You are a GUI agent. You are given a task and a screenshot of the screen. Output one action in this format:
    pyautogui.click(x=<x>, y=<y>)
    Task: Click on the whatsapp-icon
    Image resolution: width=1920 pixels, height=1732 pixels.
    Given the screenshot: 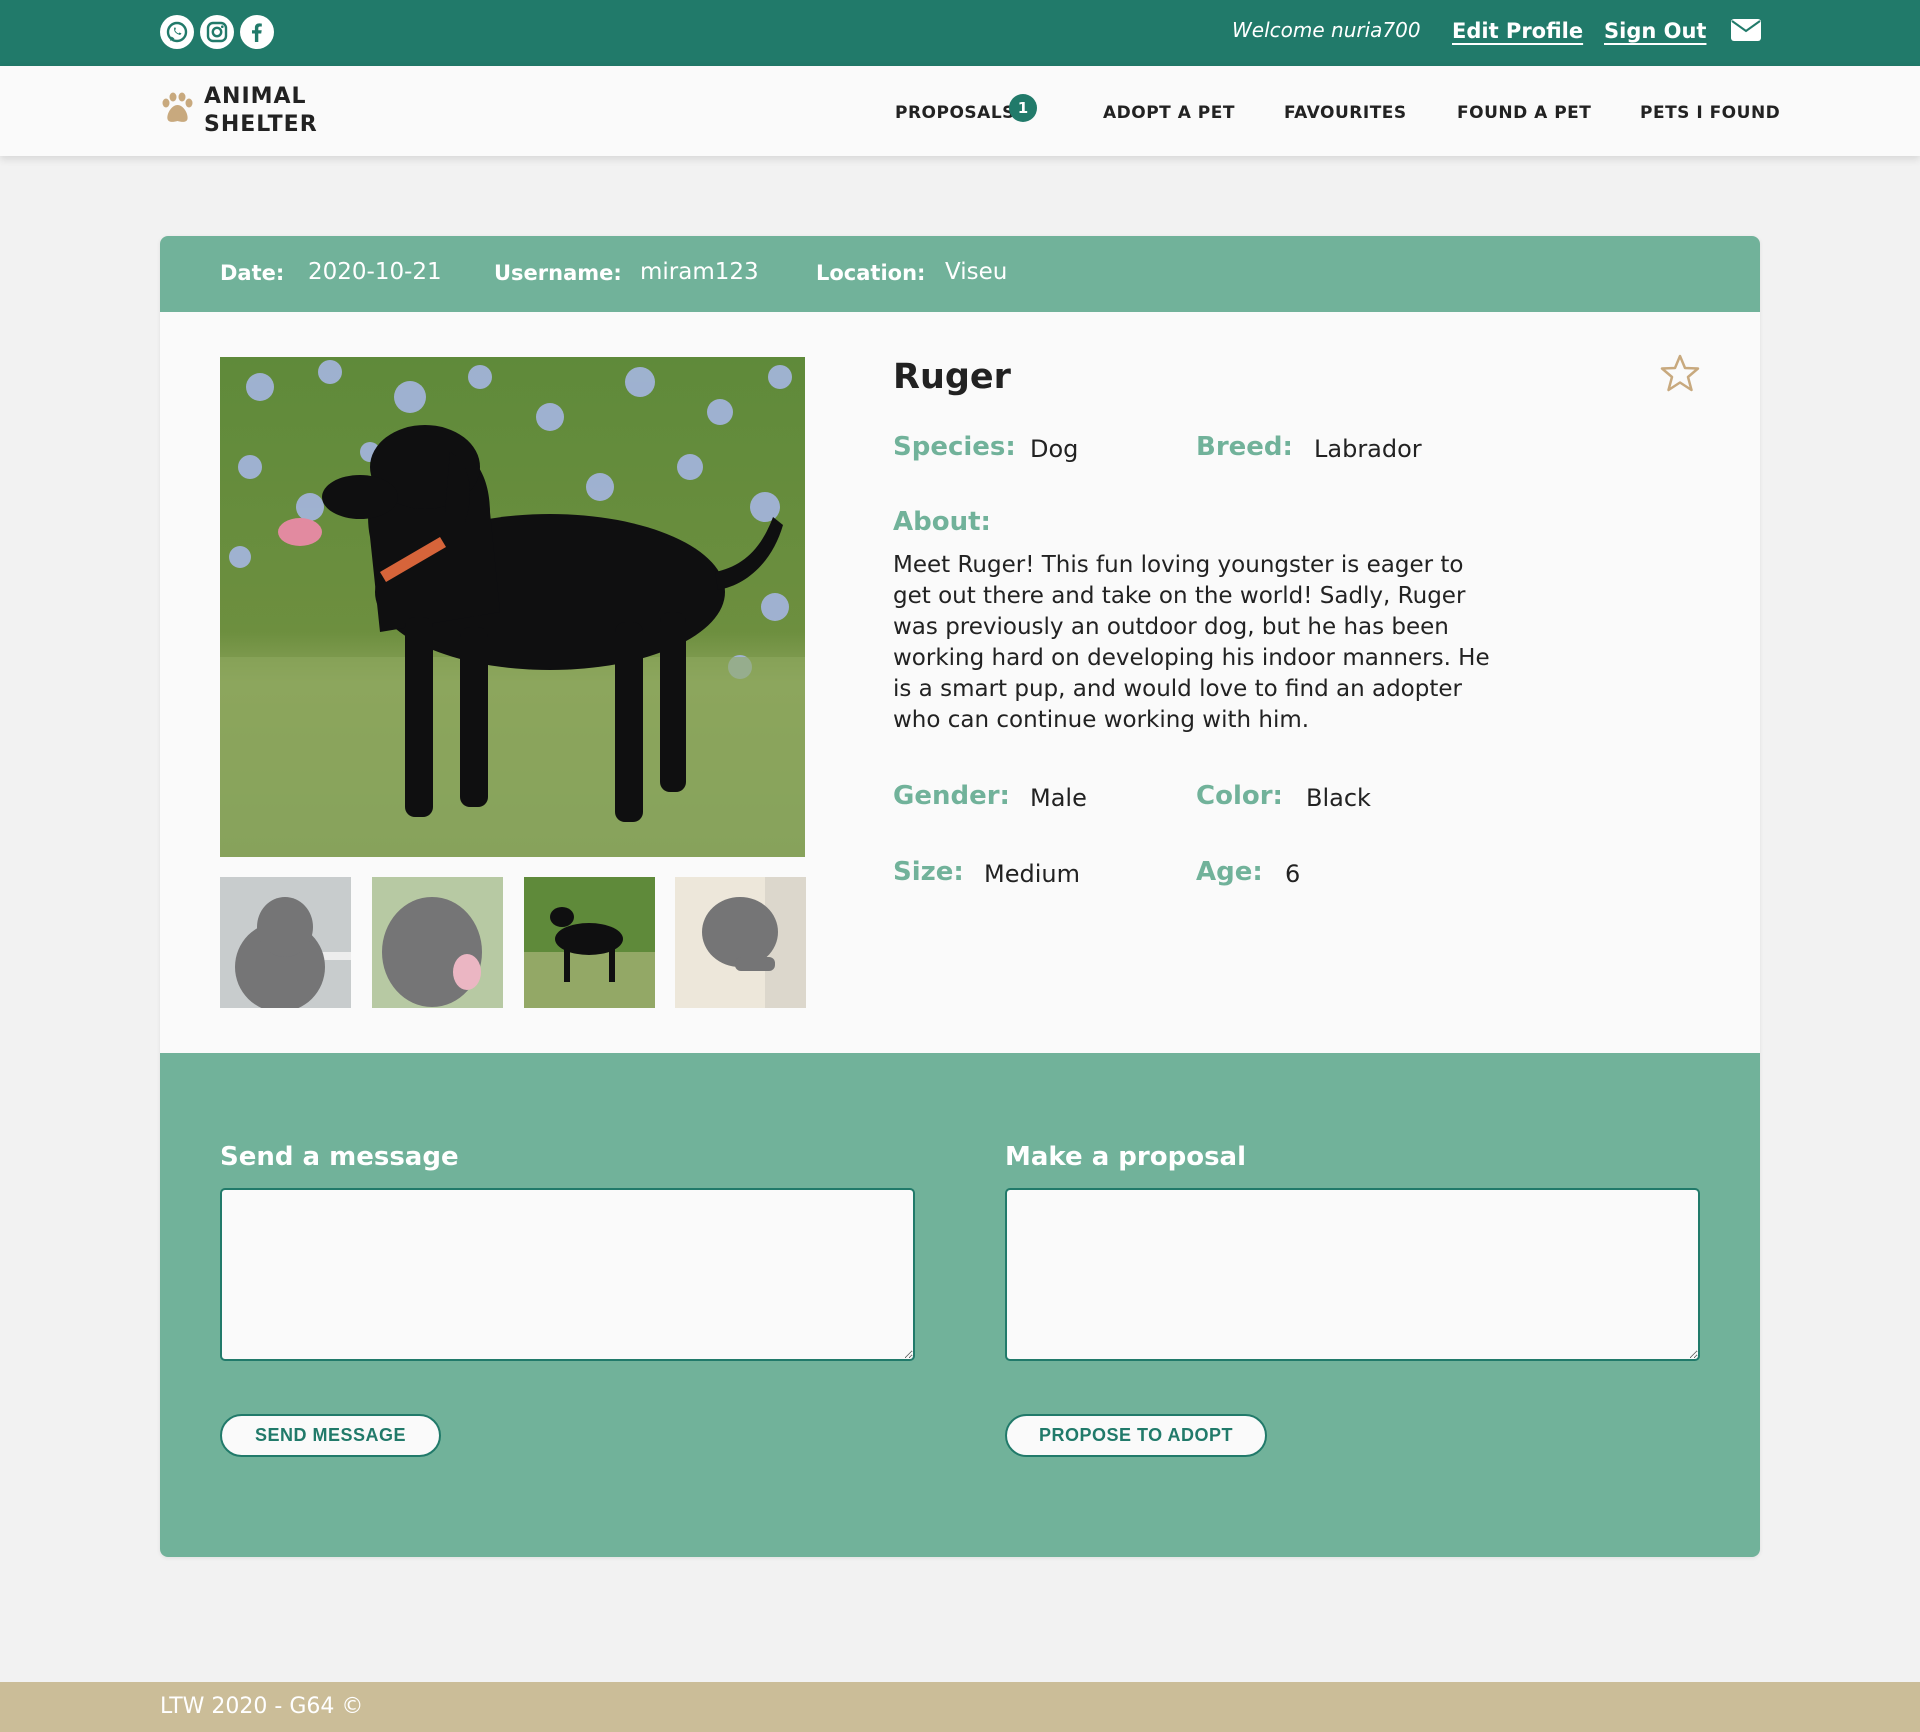 What is the action you would take?
    pyautogui.click(x=177, y=32)
    